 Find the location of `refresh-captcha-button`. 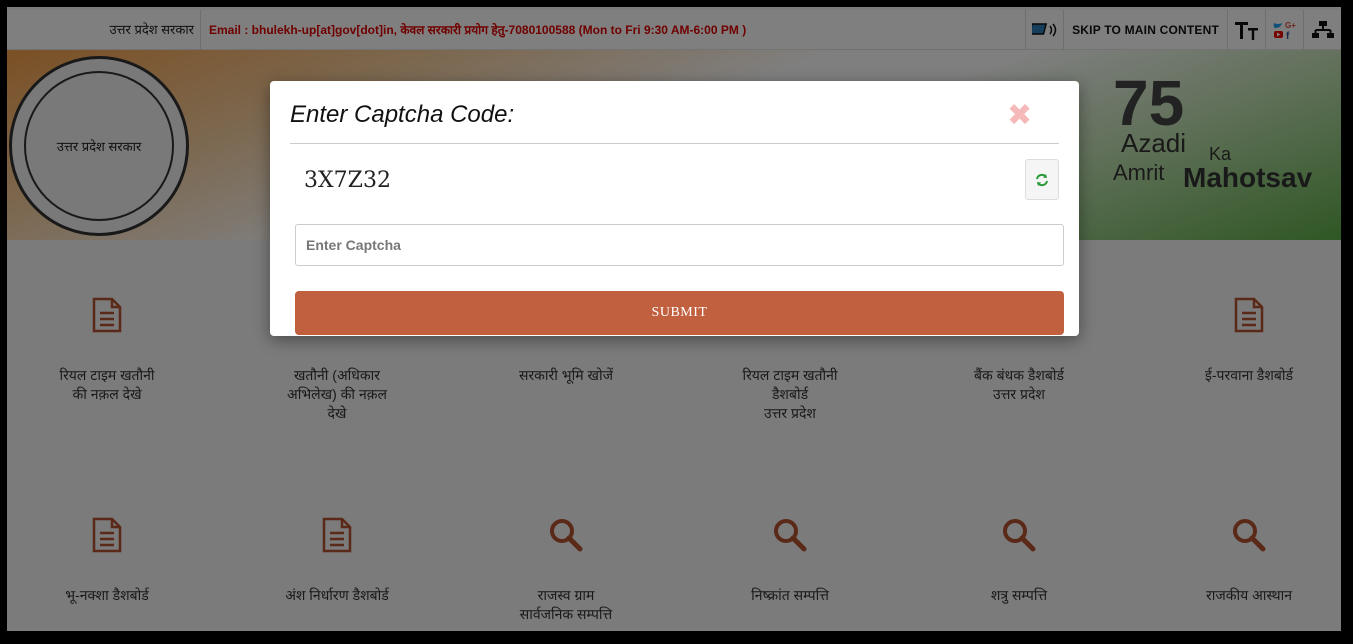

refresh-captcha-button is located at coordinates (1042, 179).